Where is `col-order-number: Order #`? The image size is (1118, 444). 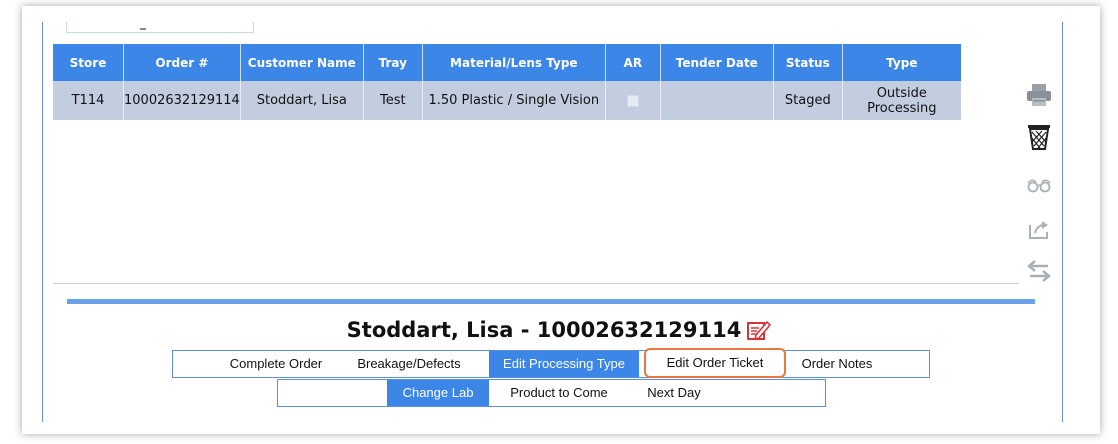
col-order-number: Order # is located at coordinates (182, 62).